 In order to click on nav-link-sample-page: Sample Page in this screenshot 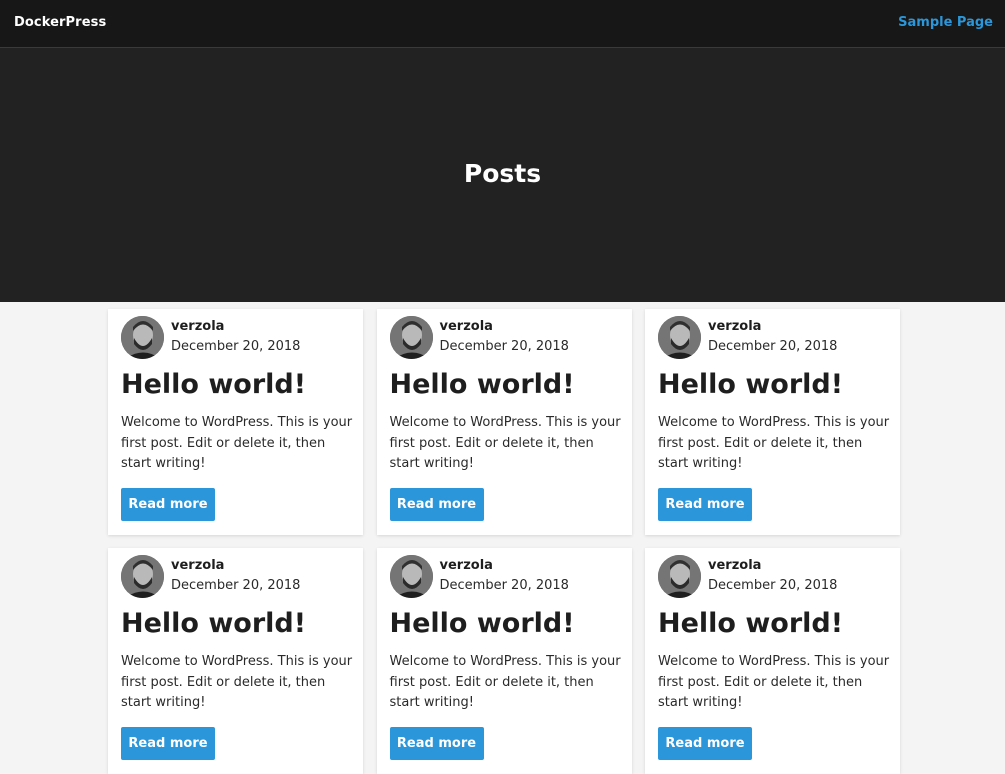, I will do `click(945, 22)`.